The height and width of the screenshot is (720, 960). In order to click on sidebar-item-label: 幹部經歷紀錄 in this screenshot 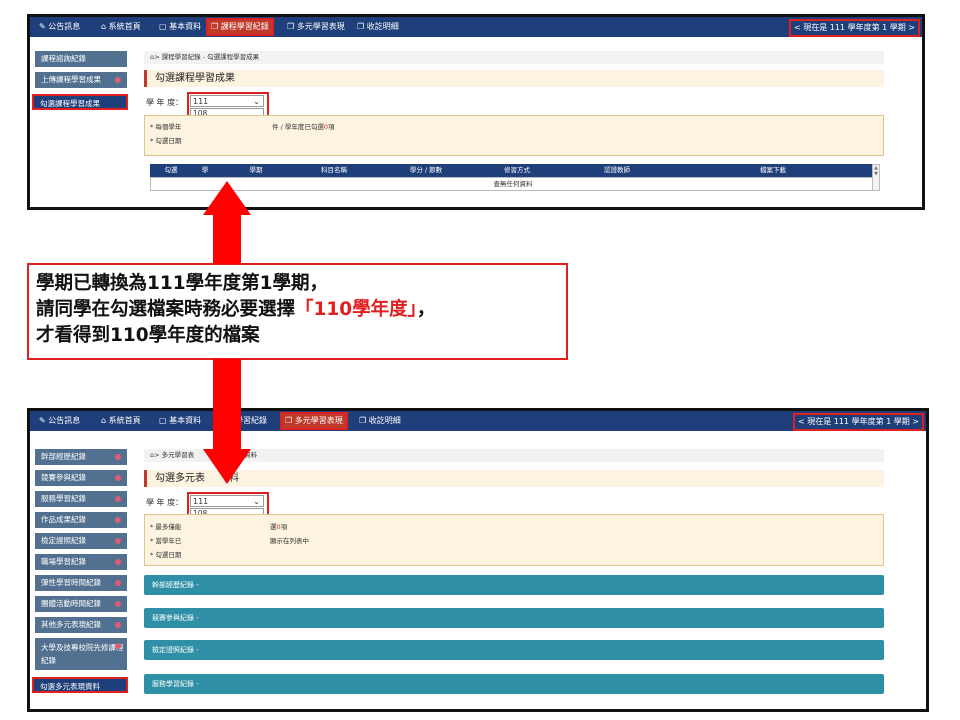, I will do `click(63, 456)`.